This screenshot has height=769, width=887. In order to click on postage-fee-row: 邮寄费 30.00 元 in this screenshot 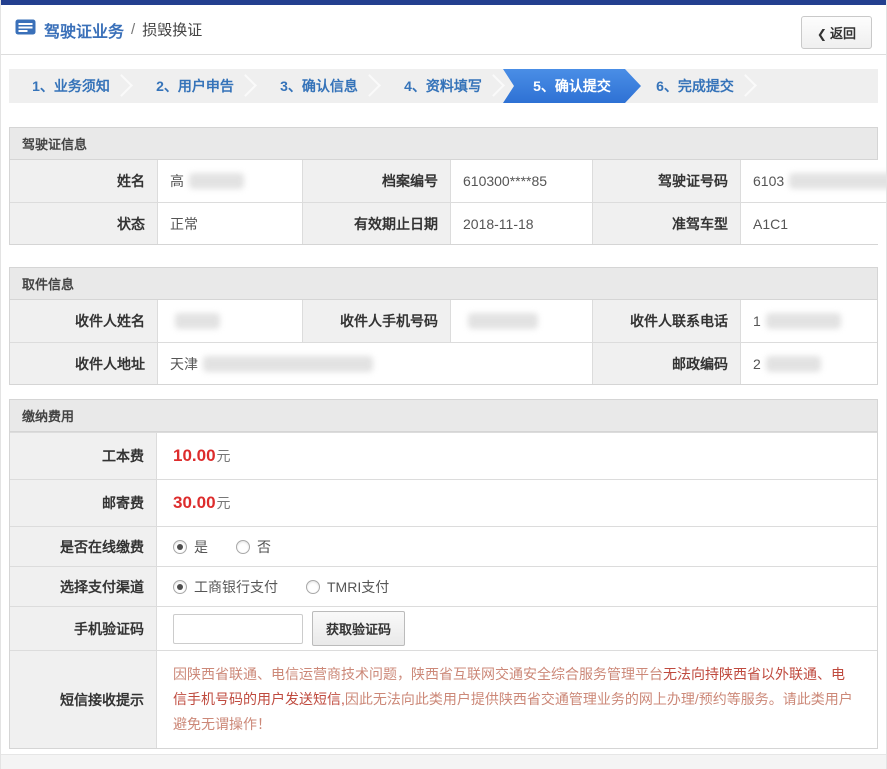, I will do `click(443, 502)`.